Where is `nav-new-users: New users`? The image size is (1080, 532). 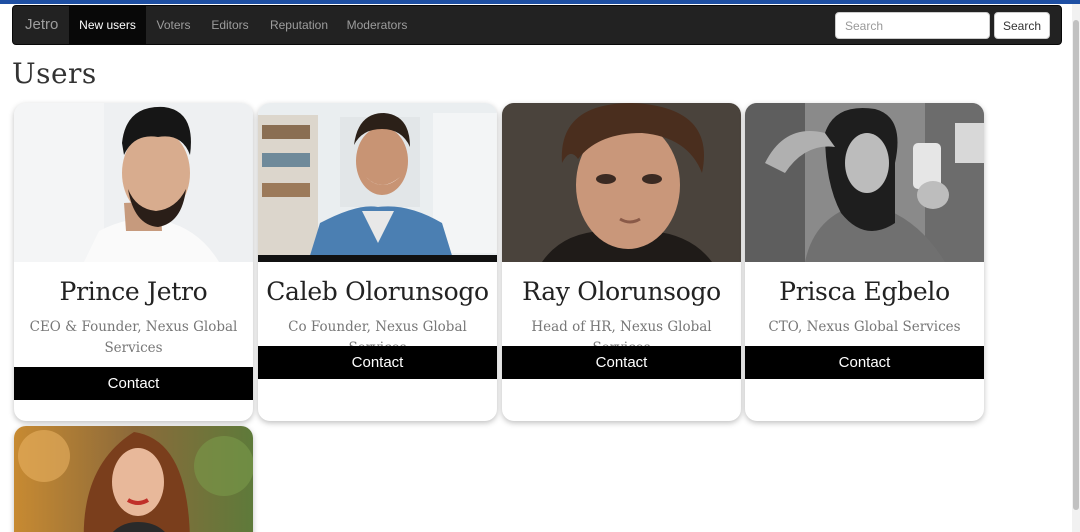 nav-new-users: New users is located at coordinates (107, 25).